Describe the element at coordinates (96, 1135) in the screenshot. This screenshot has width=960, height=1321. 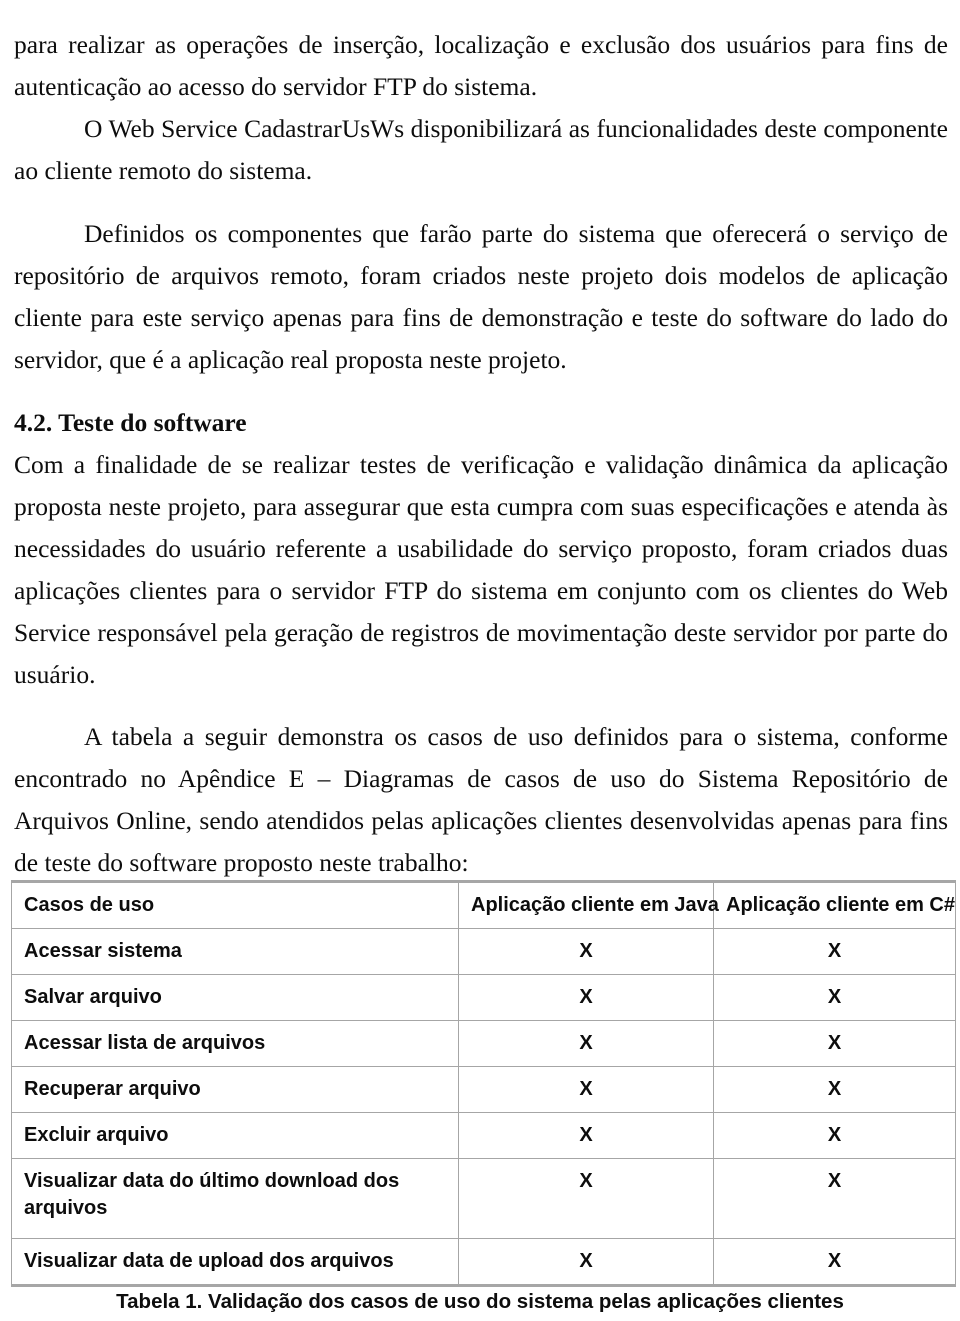
I see `use-case-label: Excluir arquivo` at that location.